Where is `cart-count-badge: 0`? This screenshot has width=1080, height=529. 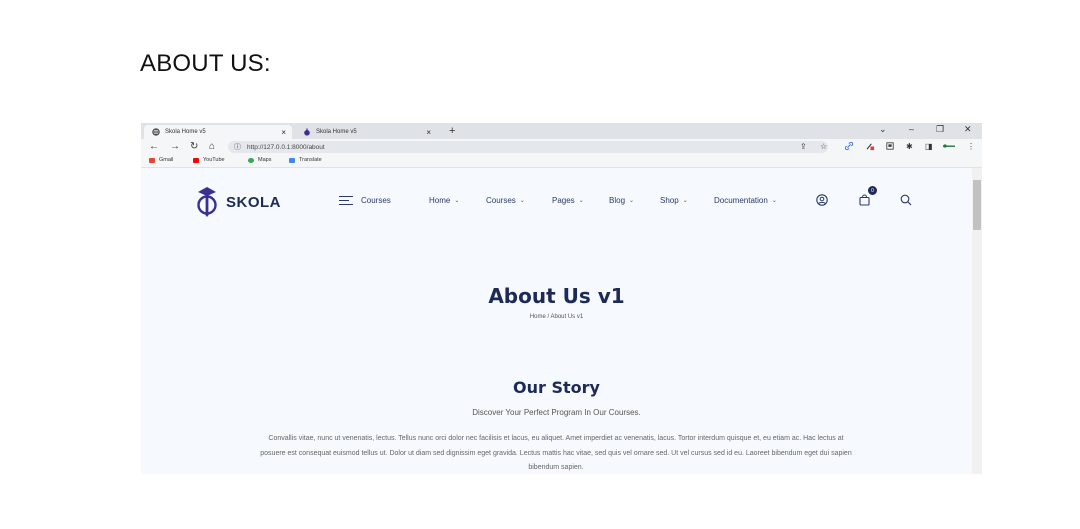
cart-count-badge: 0 is located at coordinates (872, 190).